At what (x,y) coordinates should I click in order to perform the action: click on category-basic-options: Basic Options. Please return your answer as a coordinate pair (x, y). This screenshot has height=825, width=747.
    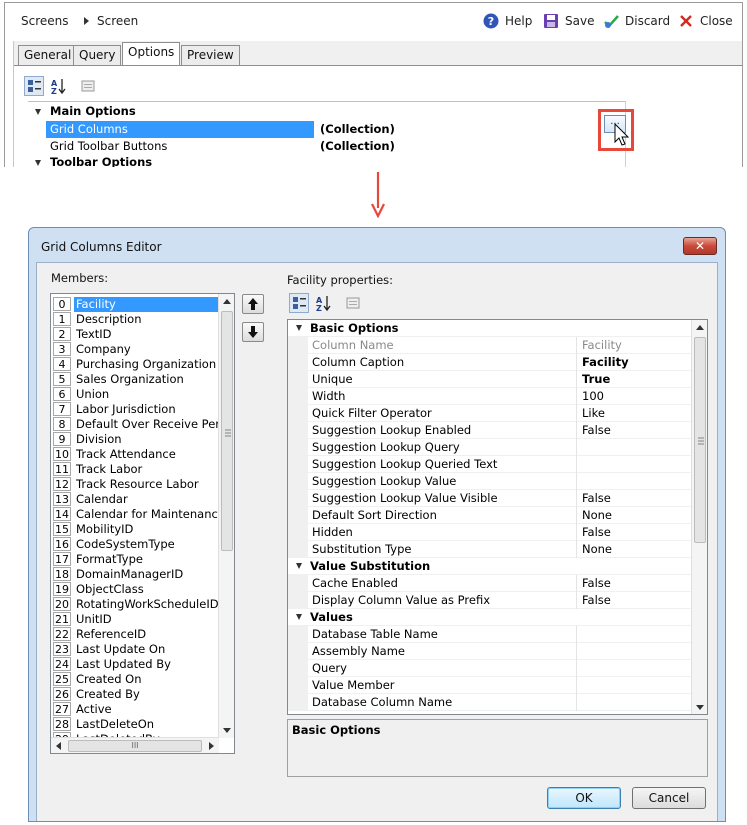
    Looking at the image, I should click on (490, 328).